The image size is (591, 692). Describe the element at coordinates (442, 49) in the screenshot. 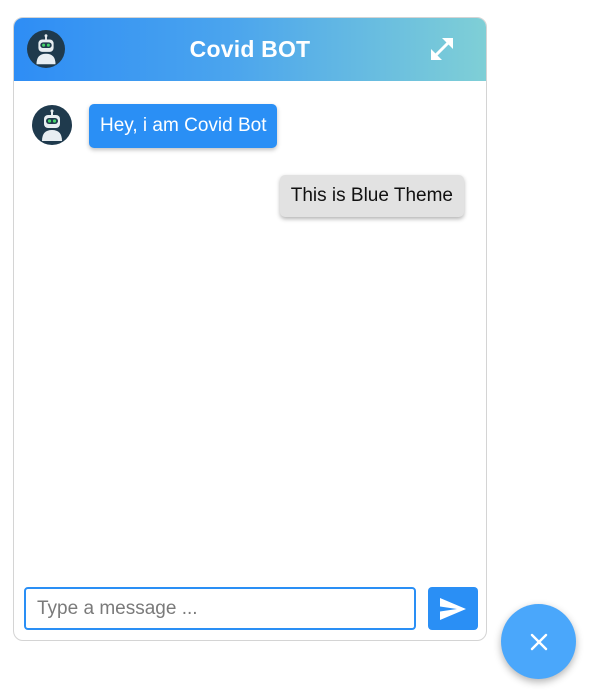

I see `expand-icon` at that location.